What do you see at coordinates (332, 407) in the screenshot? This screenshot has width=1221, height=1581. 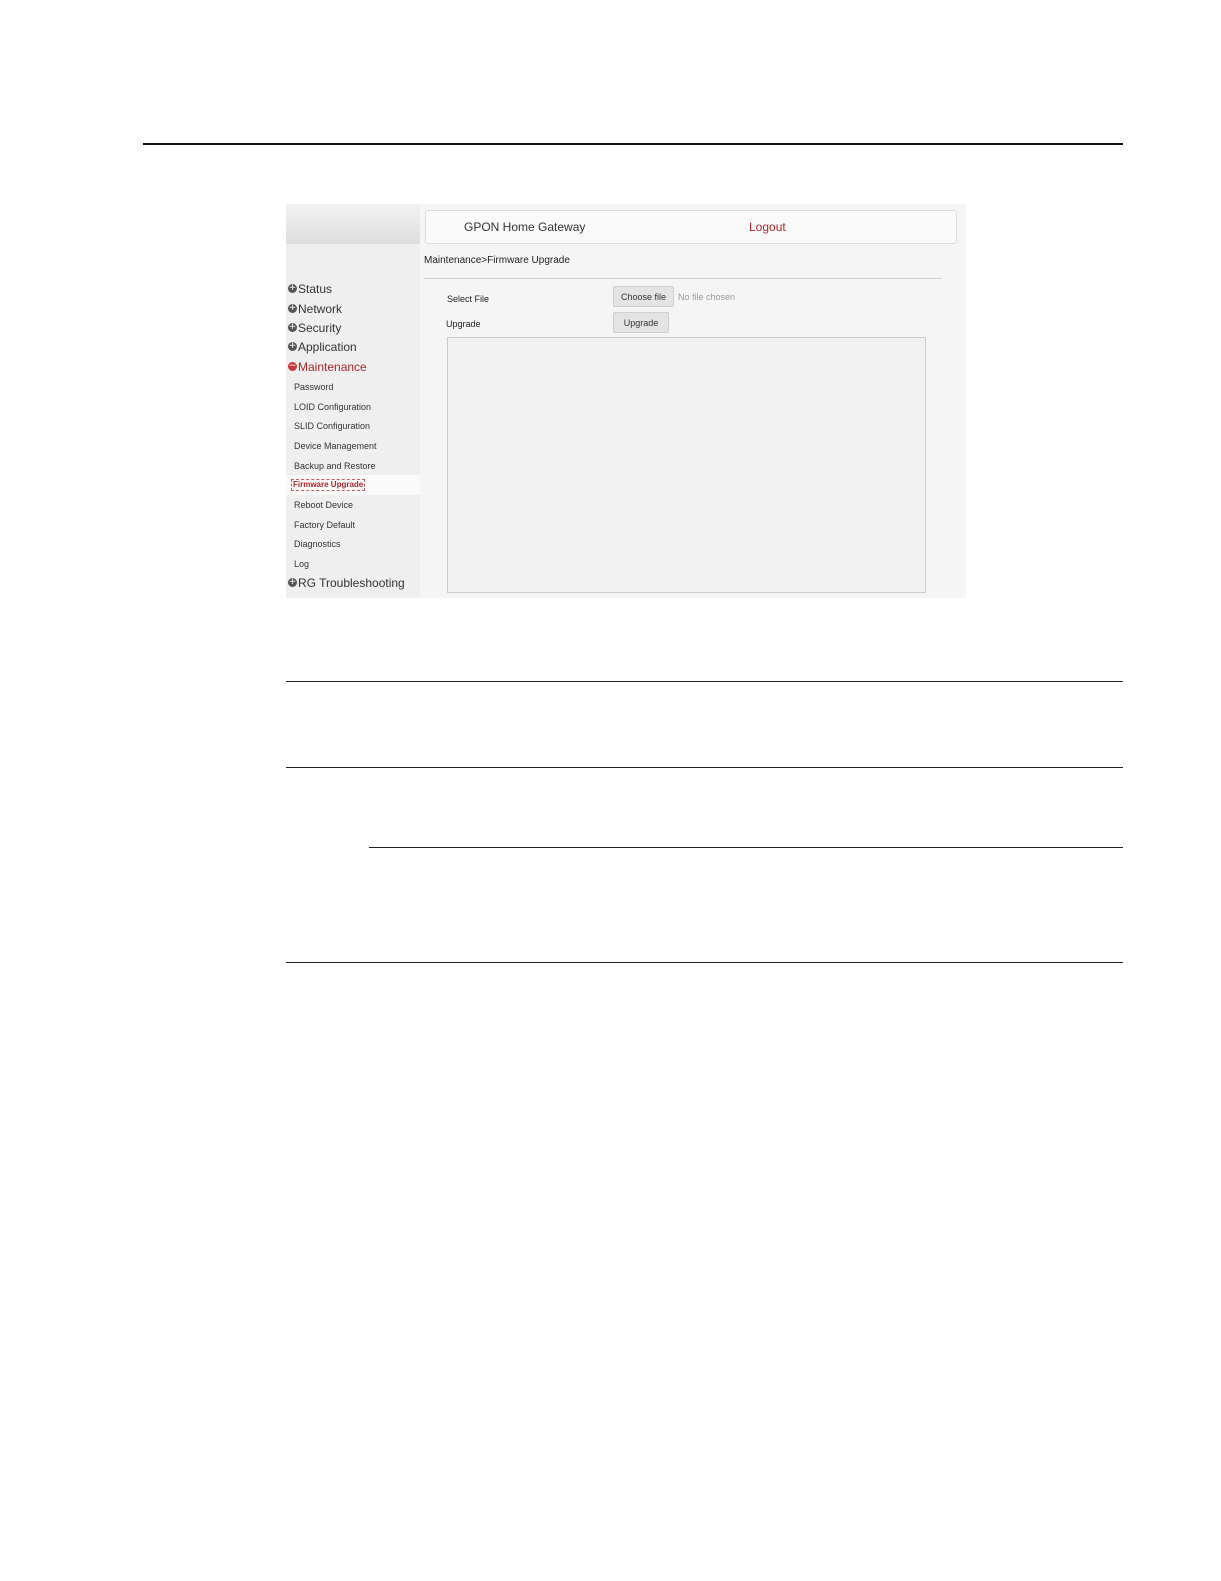 I see `sidebar-subitem-loid-configuration: LOID Configuration` at bounding box center [332, 407].